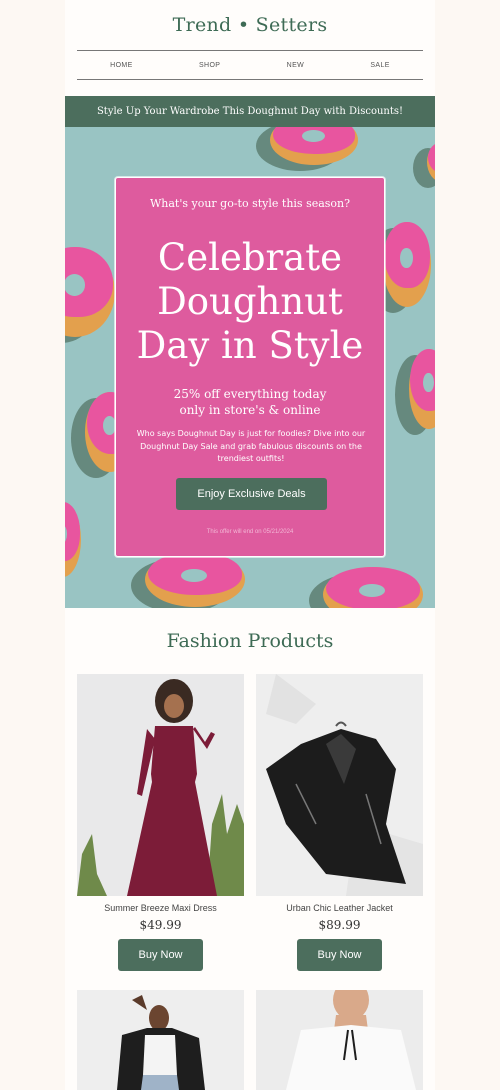 This screenshot has width=500, height=1090. What do you see at coordinates (121, 65) in the screenshot?
I see `nav-home: HOME` at bounding box center [121, 65].